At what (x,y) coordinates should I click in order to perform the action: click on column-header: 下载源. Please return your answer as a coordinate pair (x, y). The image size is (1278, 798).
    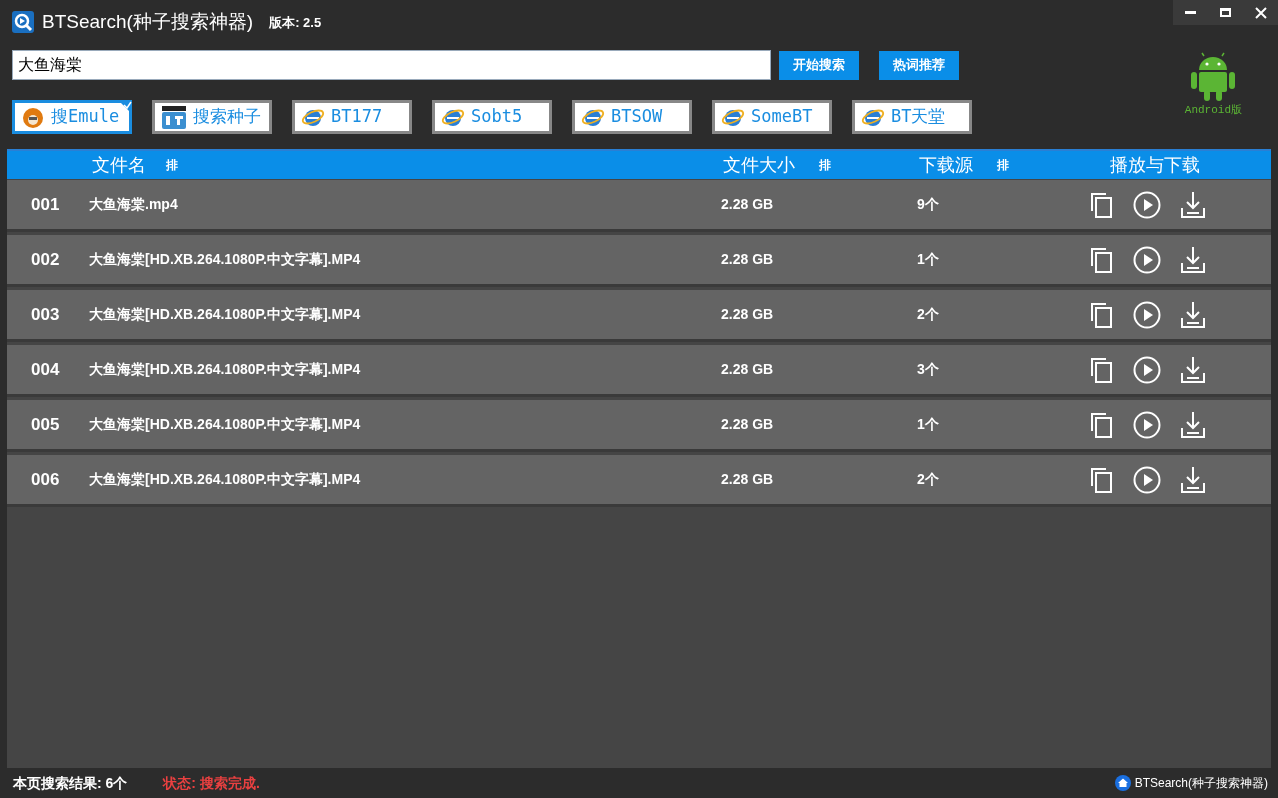
    Looking at the image, I should click on (946, 165).